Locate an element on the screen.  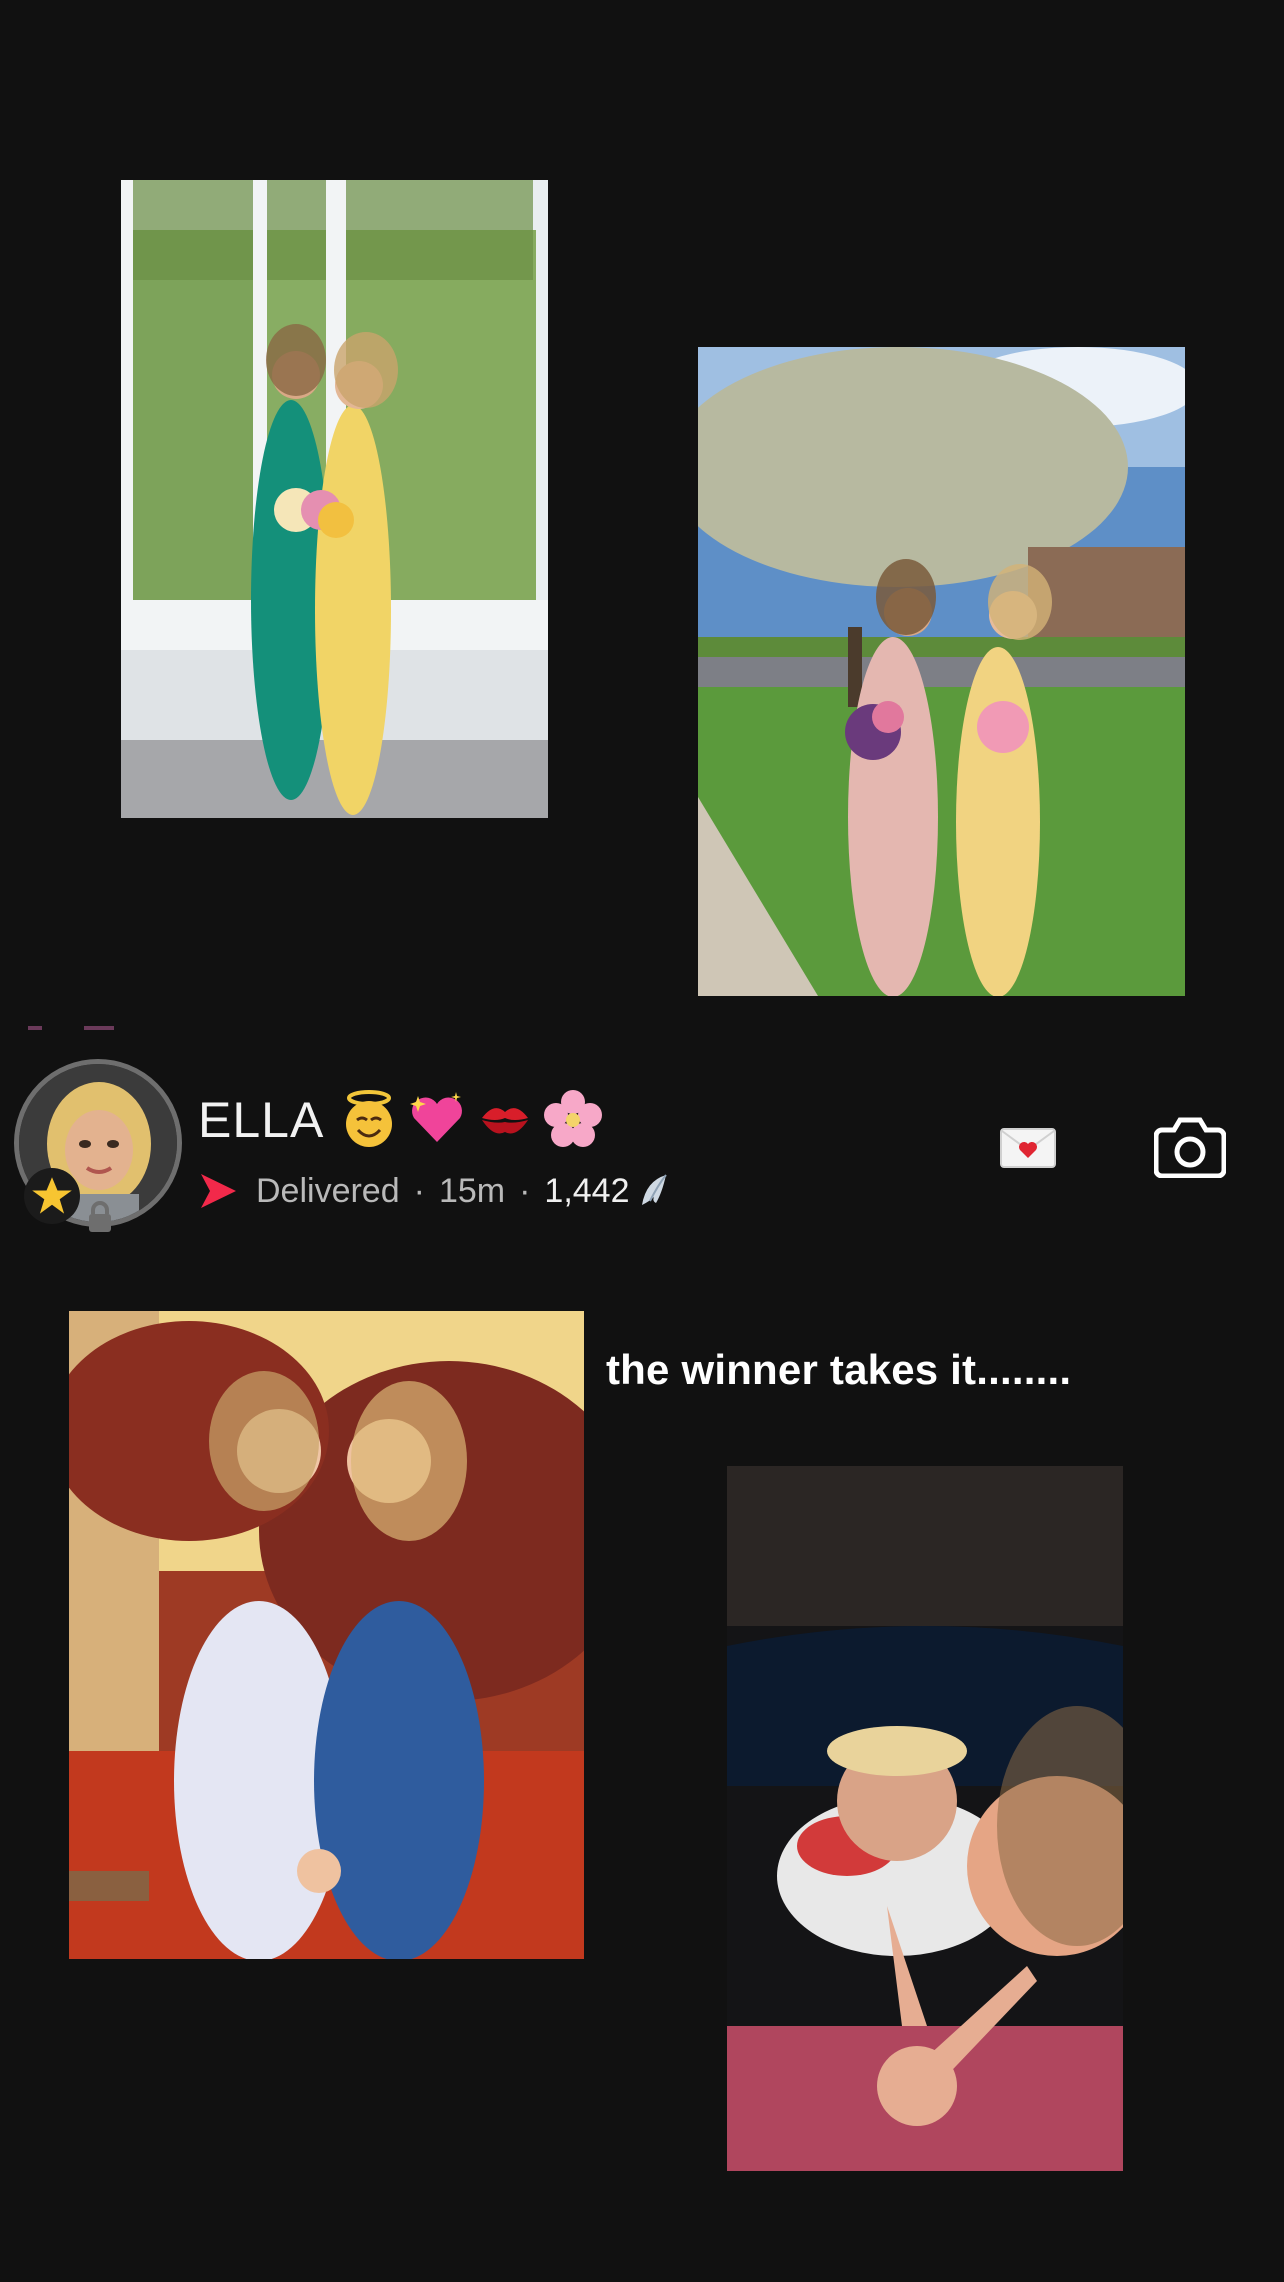
photo-sunset-dresses is located at coordinates (326, 1635).